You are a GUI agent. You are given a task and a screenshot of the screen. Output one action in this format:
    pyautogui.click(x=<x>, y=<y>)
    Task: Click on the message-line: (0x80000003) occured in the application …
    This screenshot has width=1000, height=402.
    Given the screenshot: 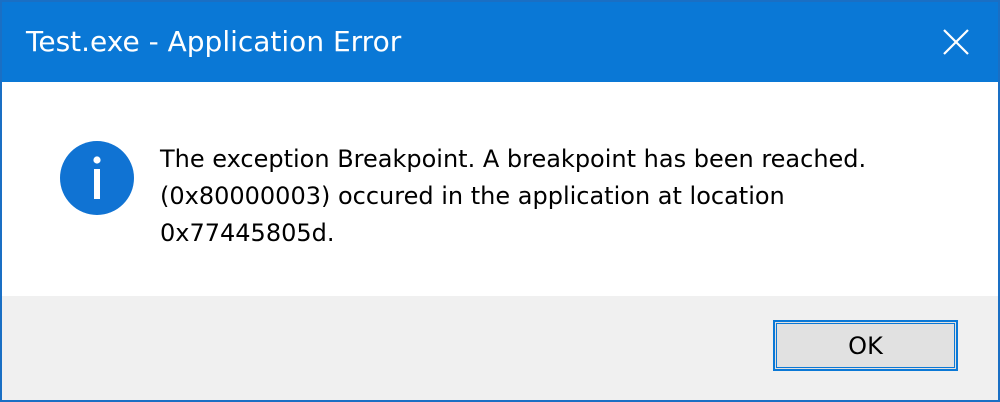 What is the action you would take?
    pyautogui.click(x=472, y=196)
    